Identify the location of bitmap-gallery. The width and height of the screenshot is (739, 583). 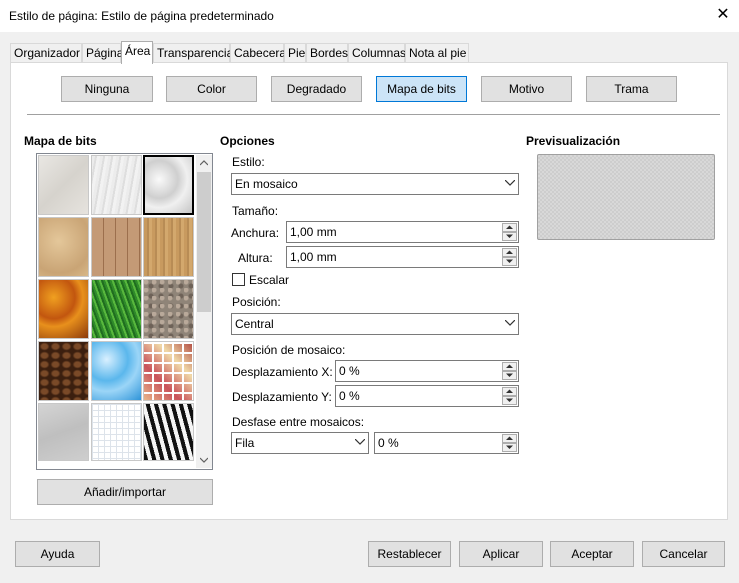
(124, 311).